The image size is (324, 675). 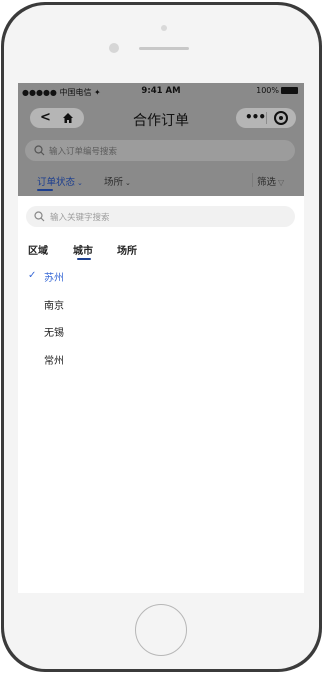 I want to click on tab-order-status-underline, so click(x=45, y=190).